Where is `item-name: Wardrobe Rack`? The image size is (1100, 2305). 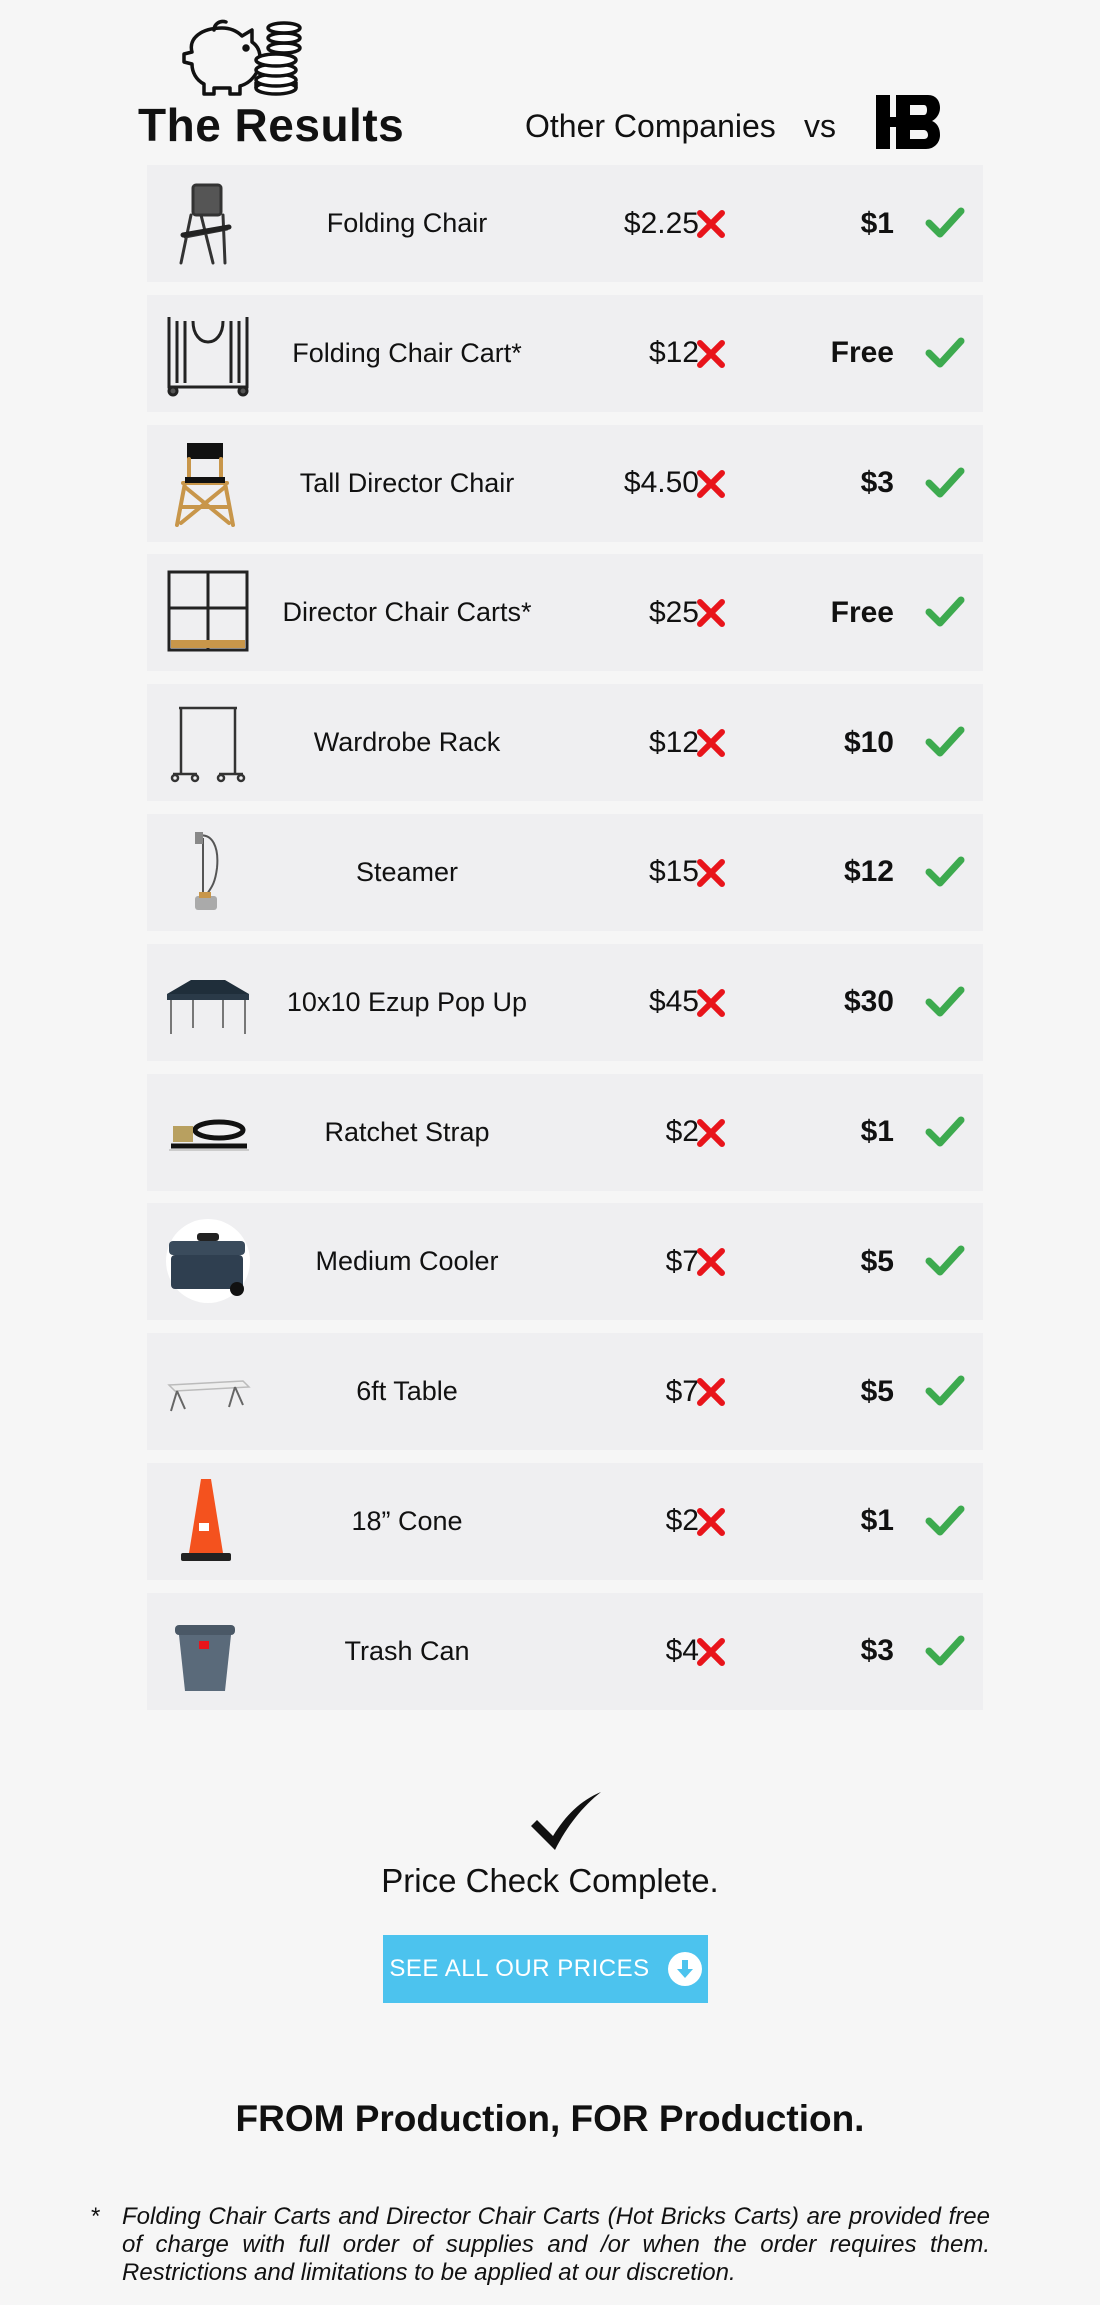
item-name: Wardrobe Rack is located at coordinates (407, 742).